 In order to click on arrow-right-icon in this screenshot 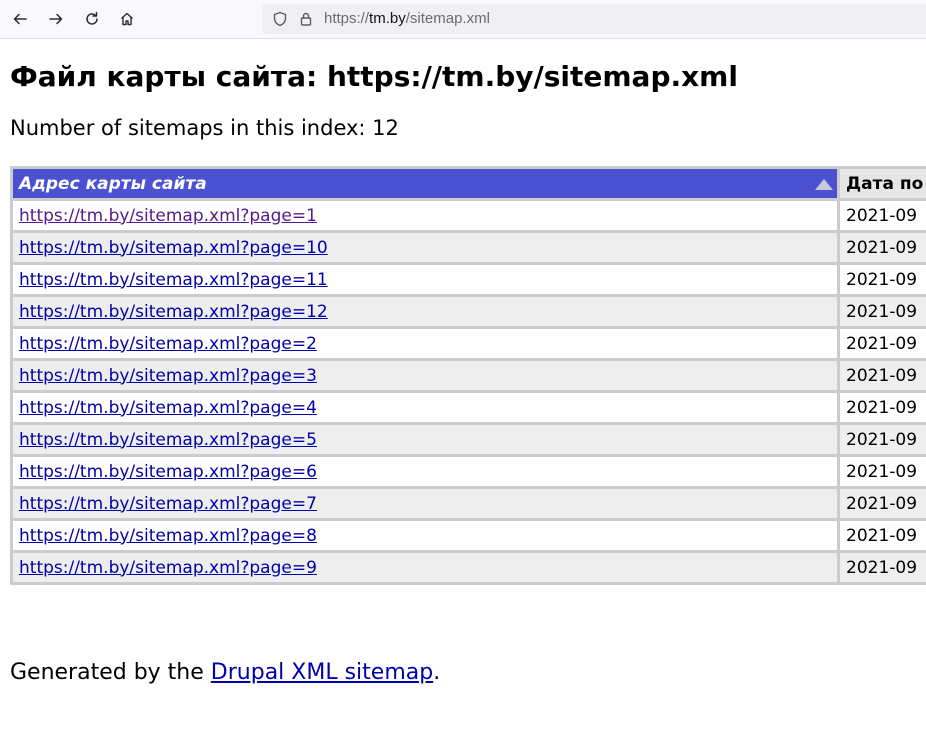, I will do `click(56, 19)`.